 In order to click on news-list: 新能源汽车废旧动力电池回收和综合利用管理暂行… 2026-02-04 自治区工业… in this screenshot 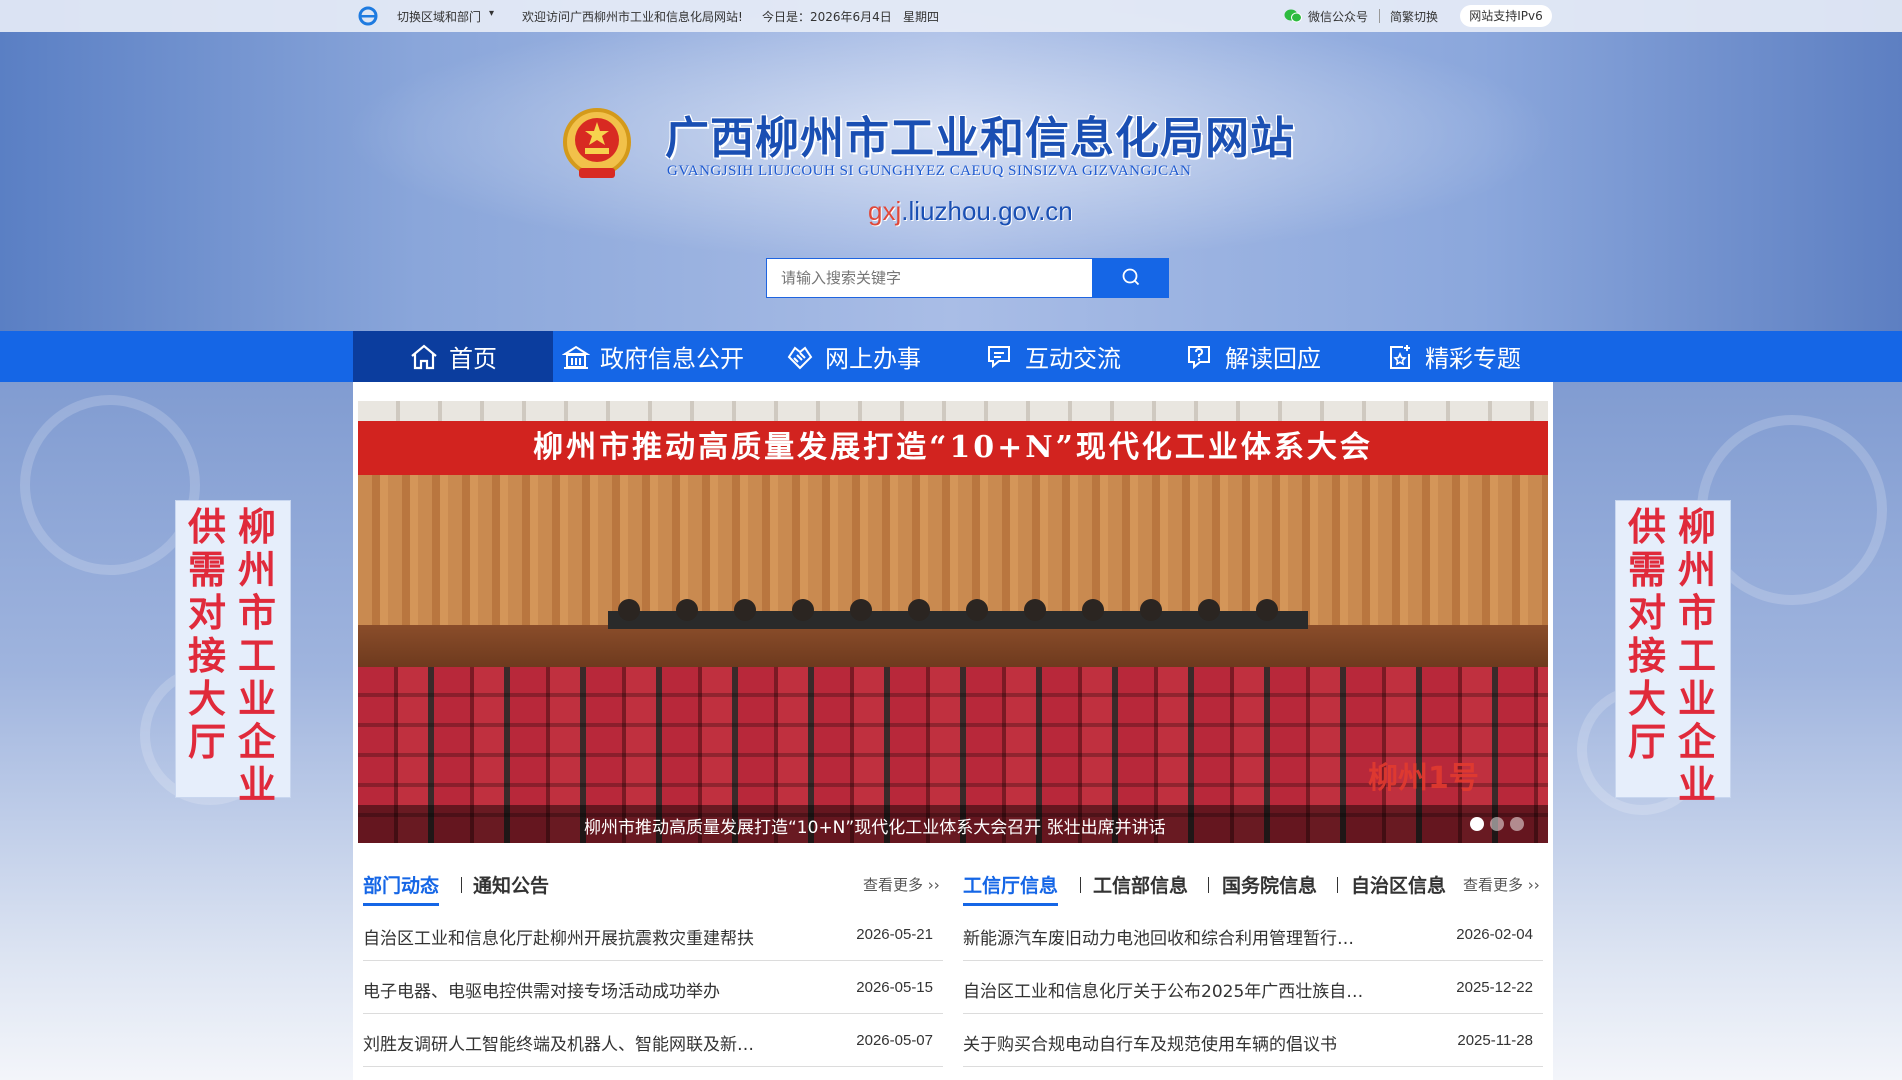, I will do `click(1253, 987)`.